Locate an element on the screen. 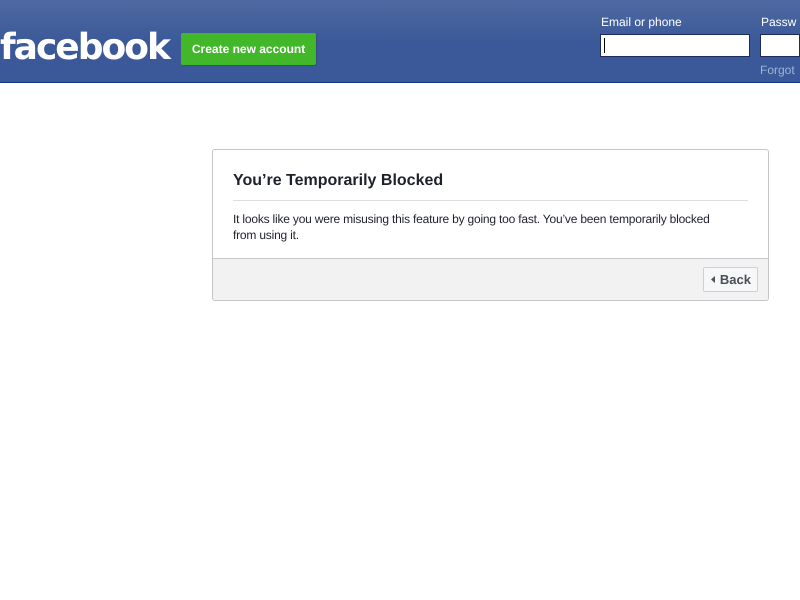 The height and width of the screenshot is (600, 800). dialog-title: You’re Temporarily Blocked is located at coordinates (490, 185).